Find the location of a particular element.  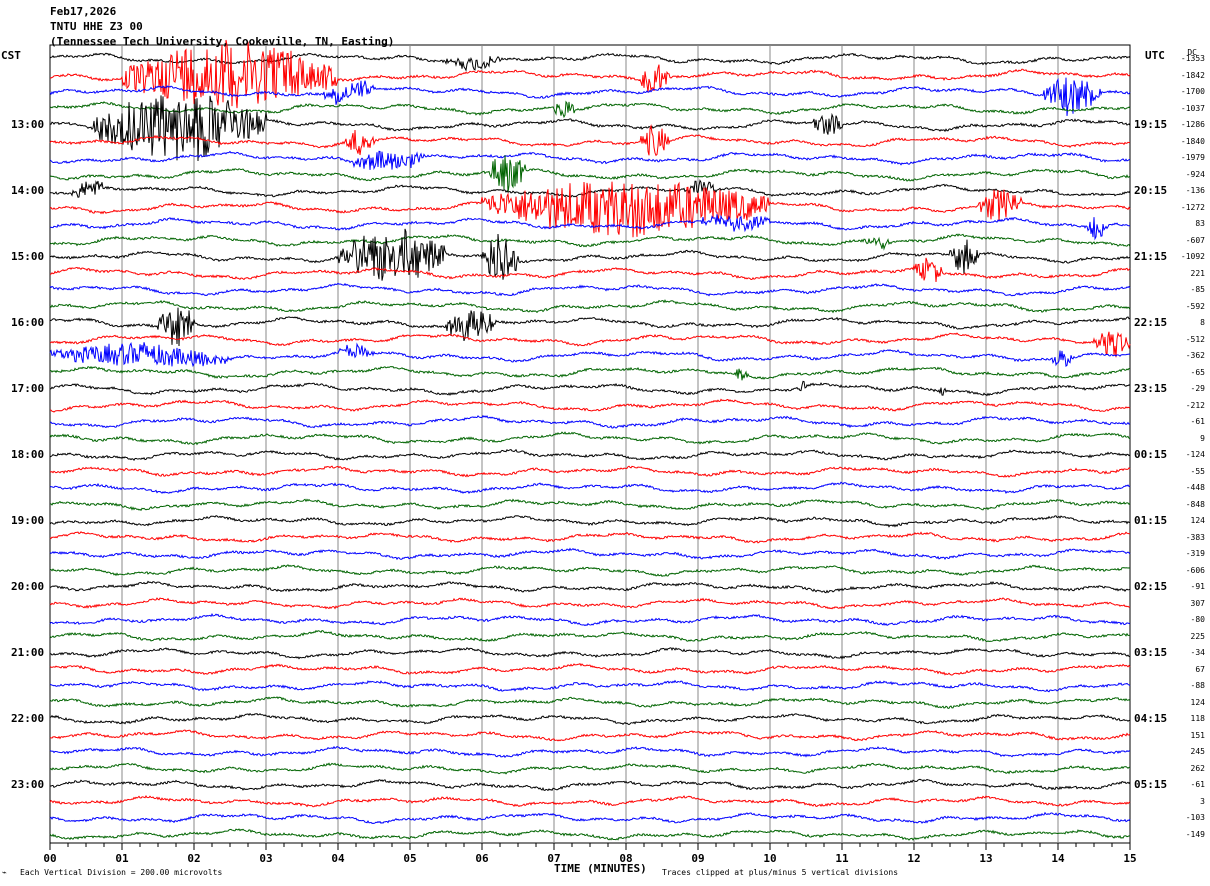

dc-offset-label: 8 is located at coordinates (1202, 322).